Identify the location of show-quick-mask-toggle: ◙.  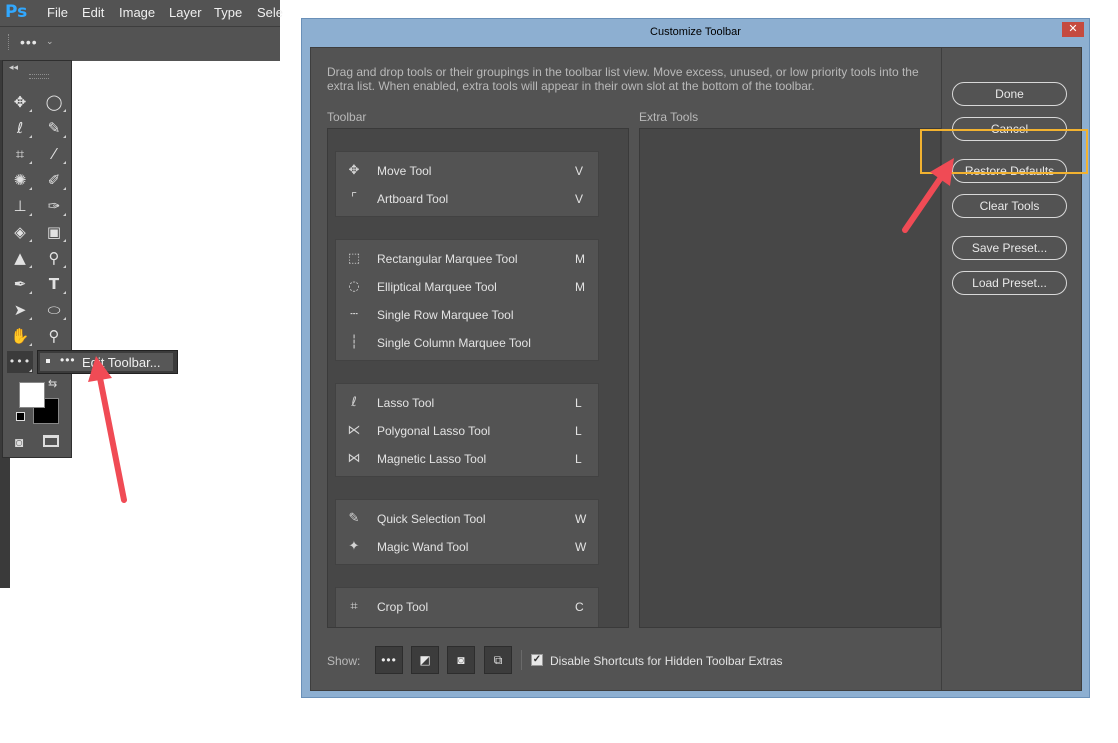
(461, 660).